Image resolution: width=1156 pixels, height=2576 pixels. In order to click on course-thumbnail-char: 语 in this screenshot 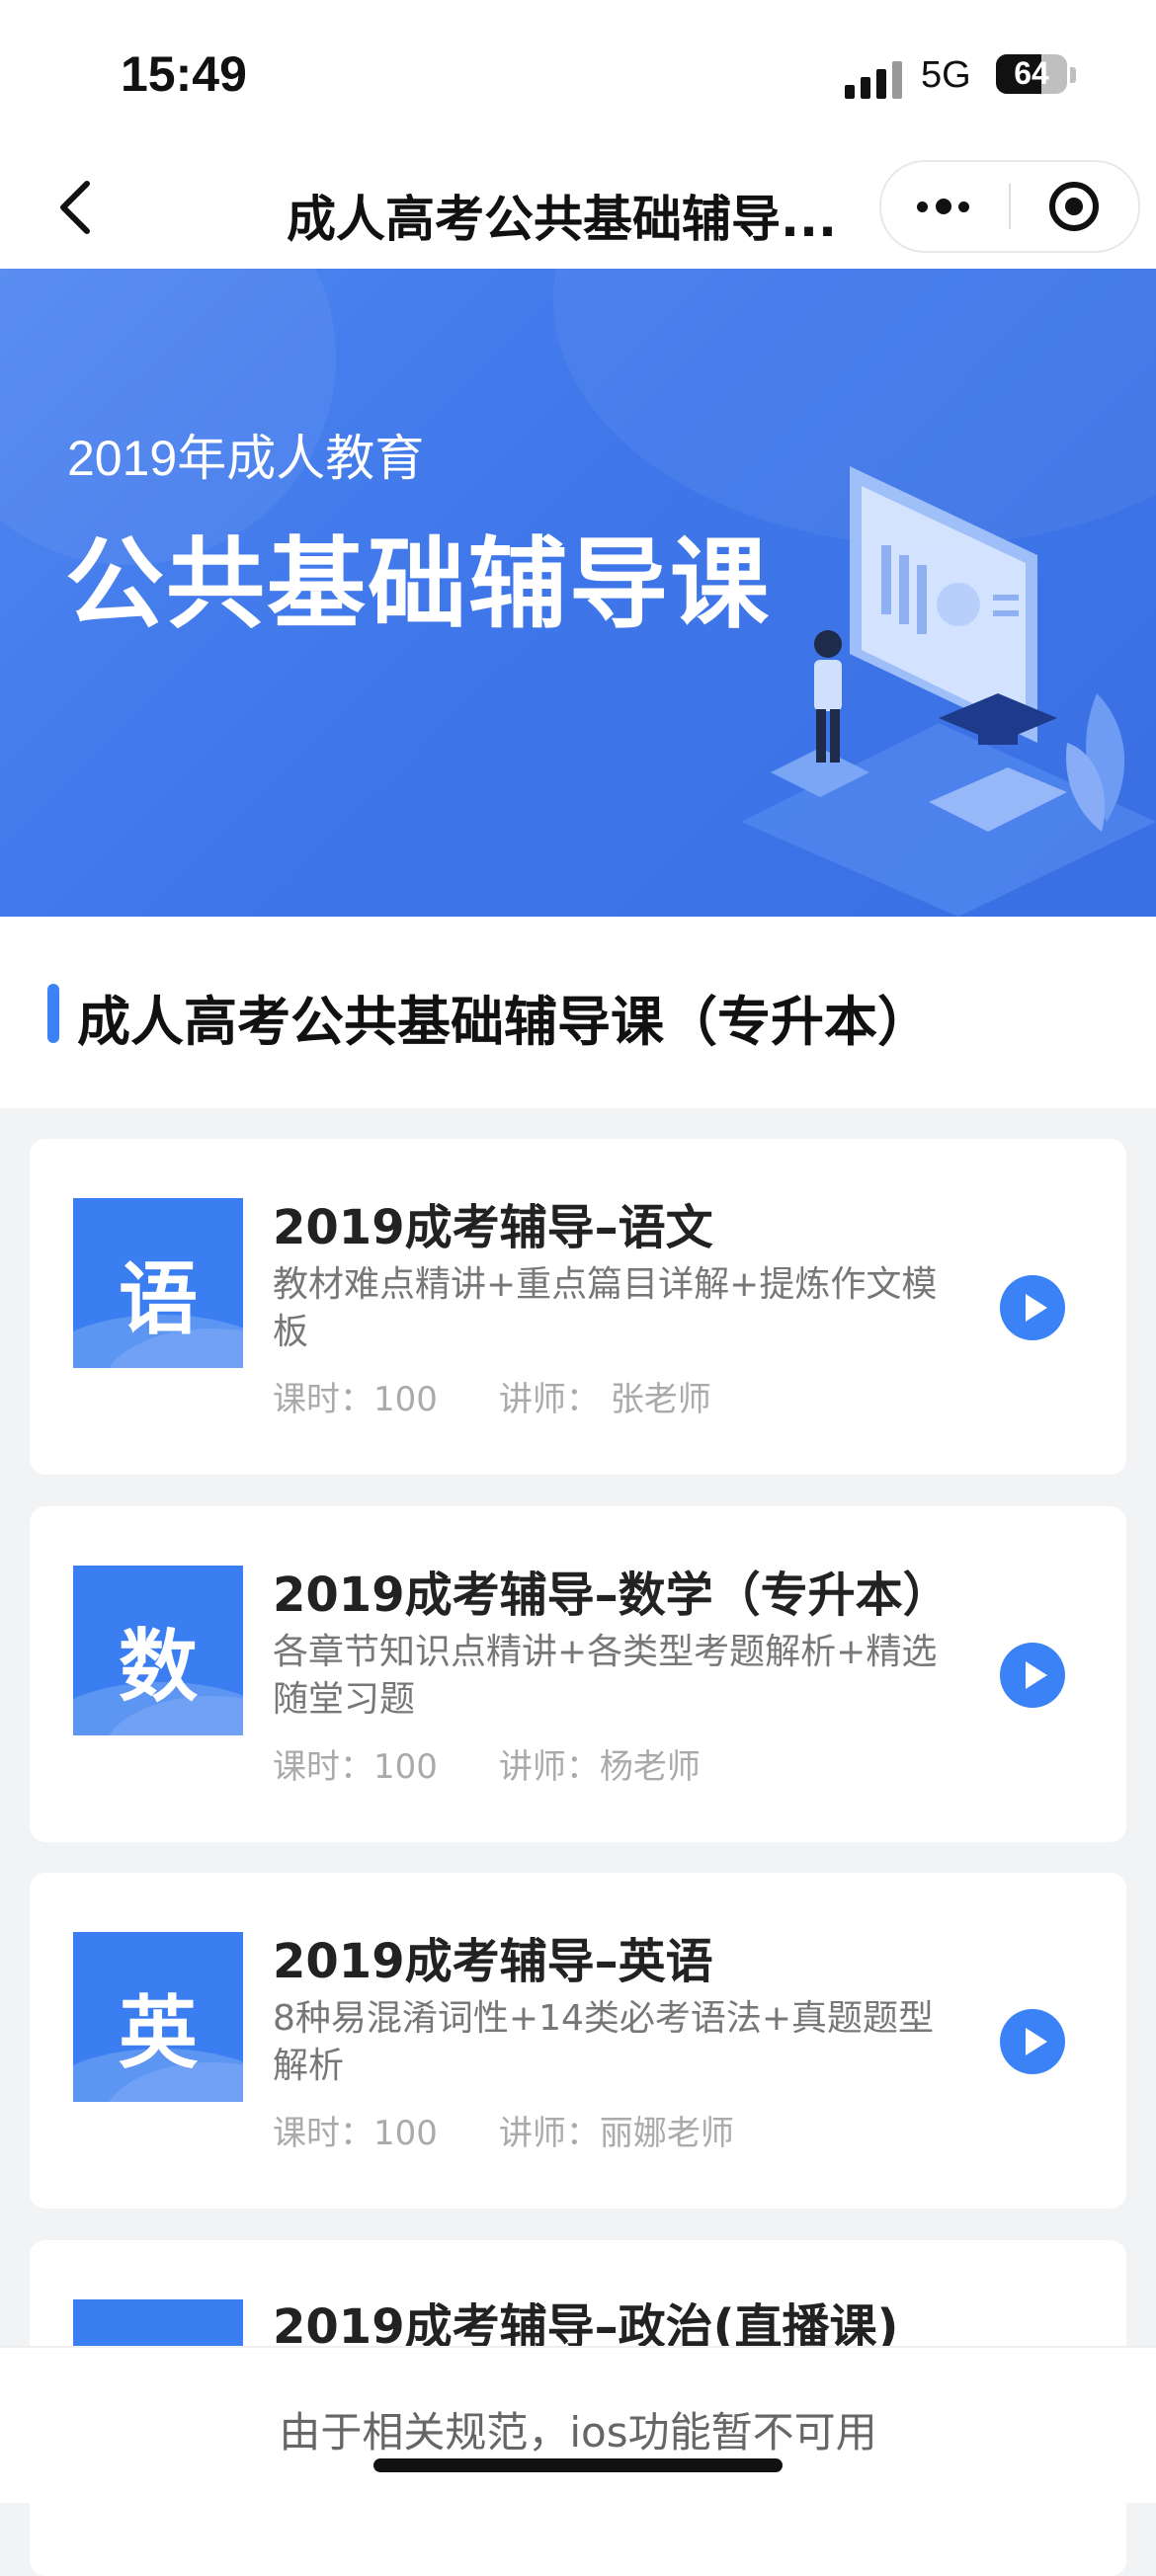, I will do `click(158, 1298)`.